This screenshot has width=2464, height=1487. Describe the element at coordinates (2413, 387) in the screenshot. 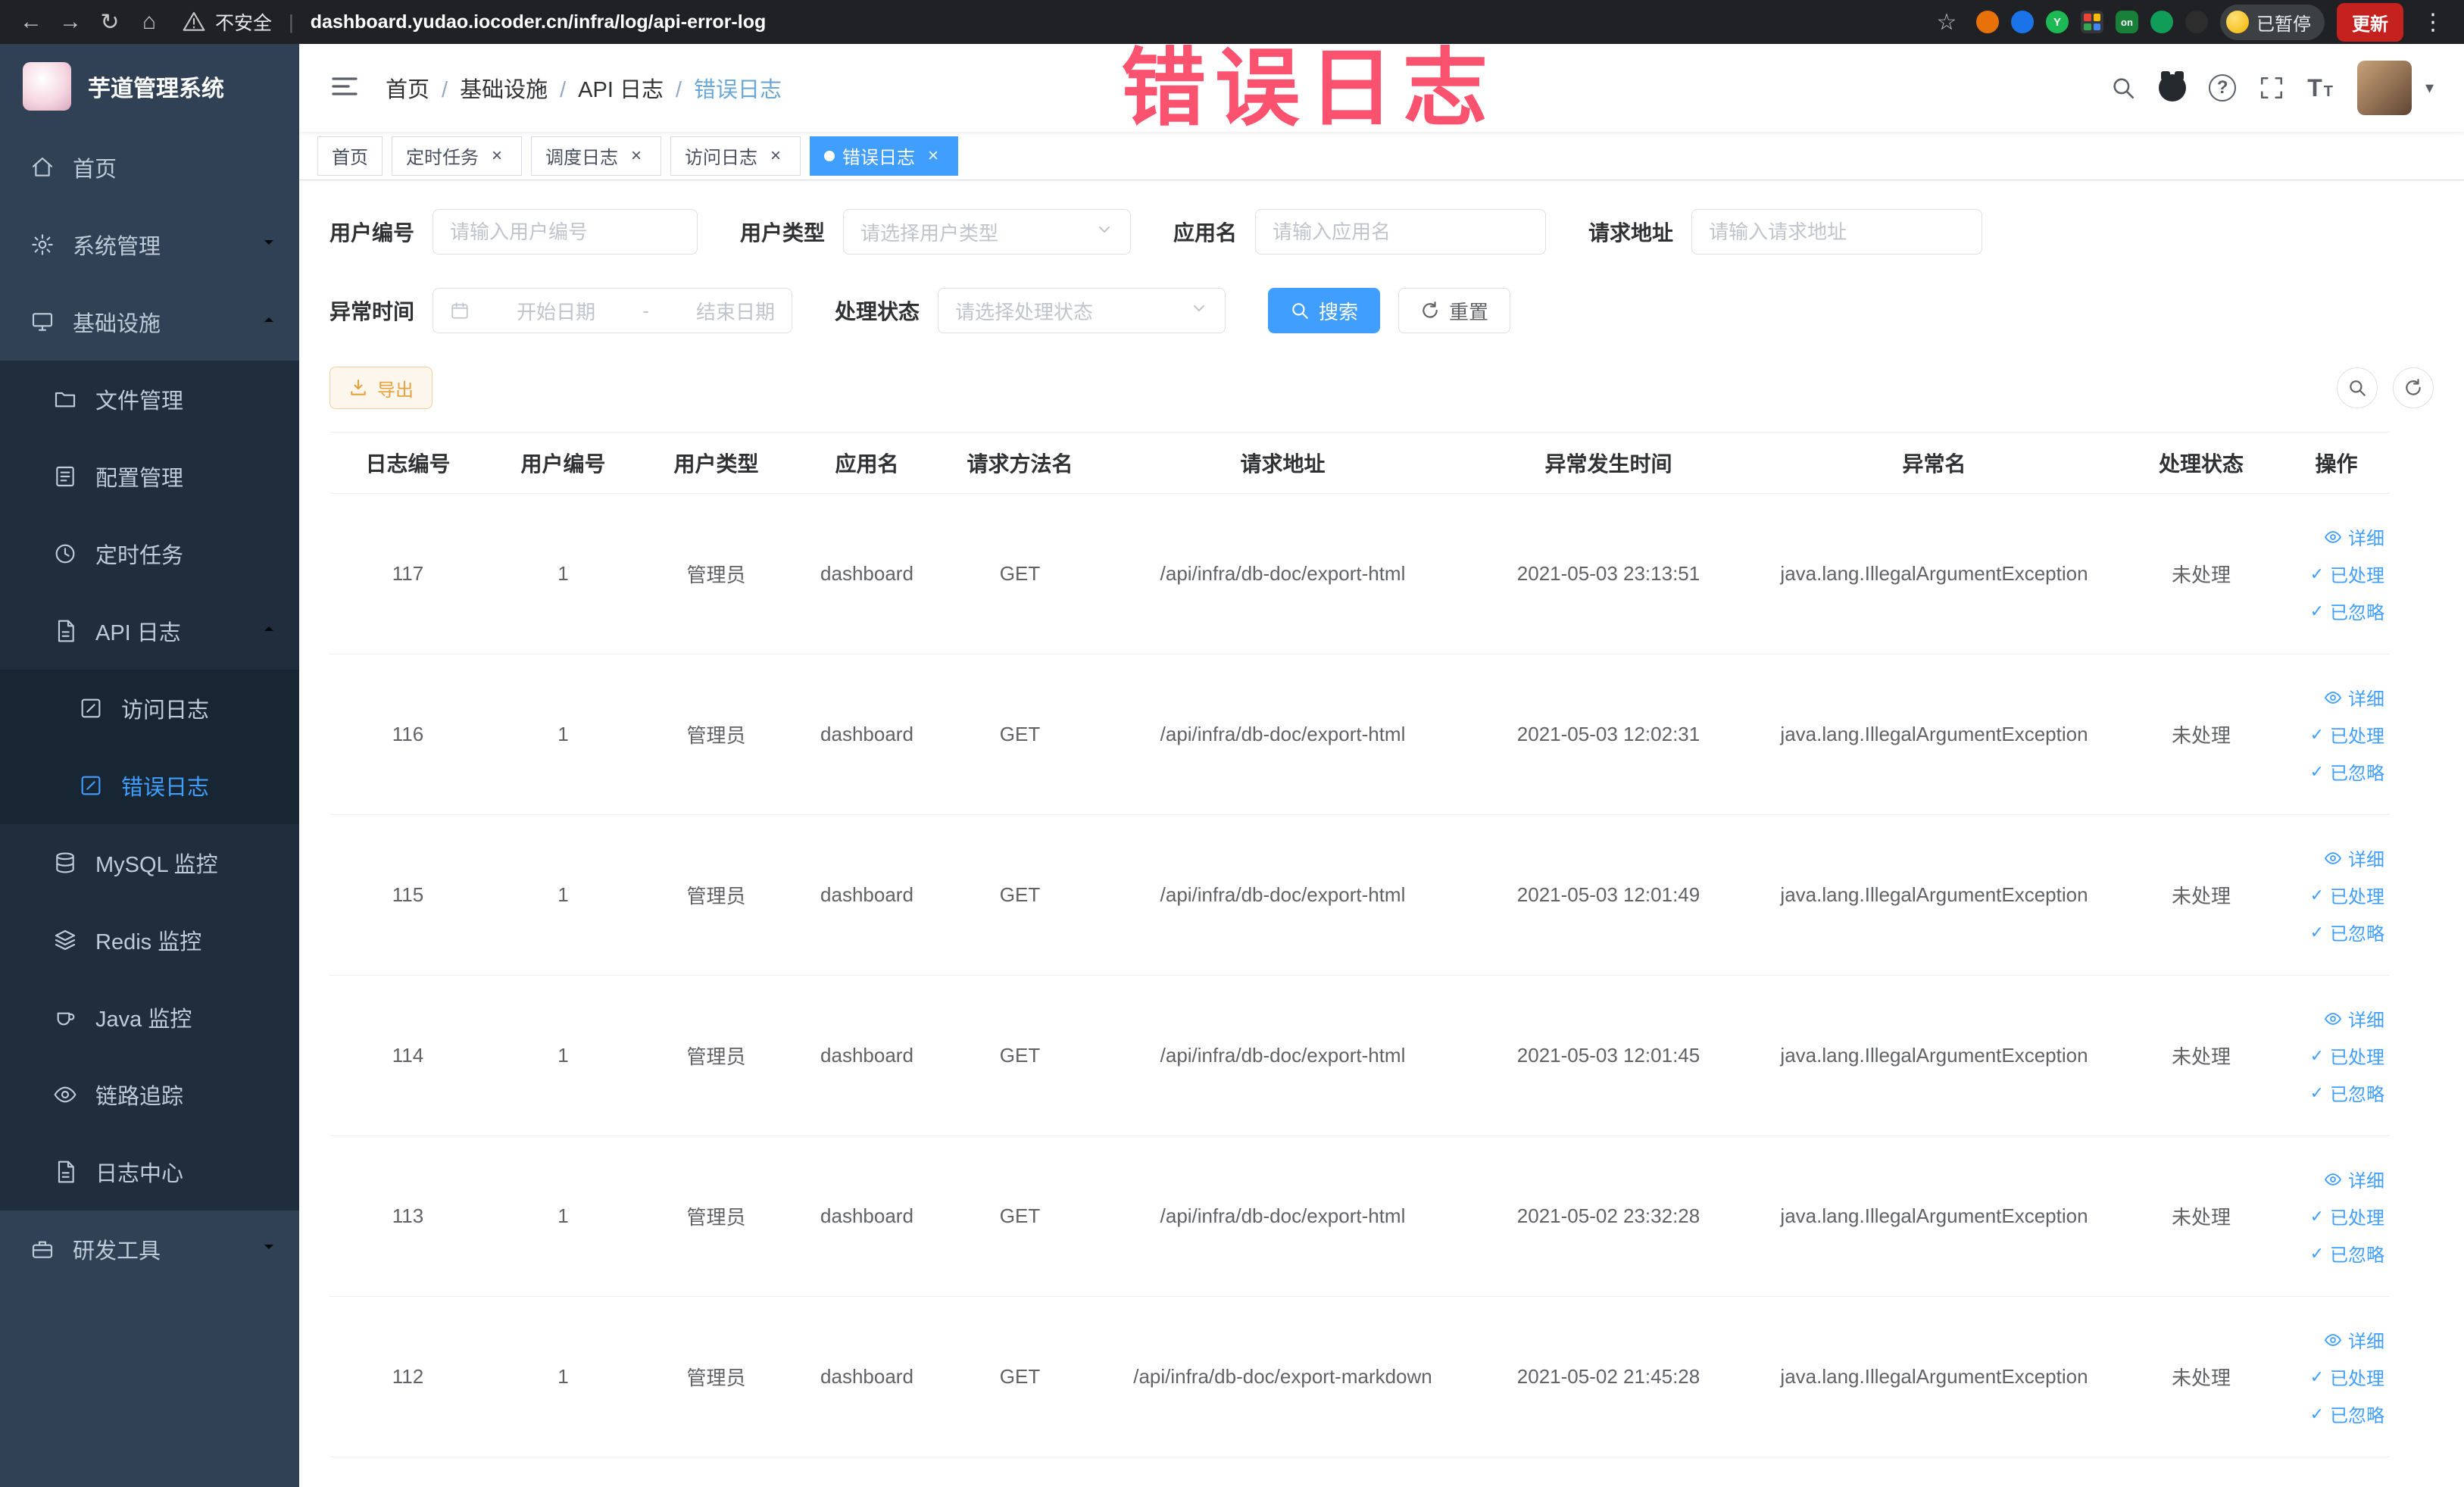

I see `refresh-button` at that location.